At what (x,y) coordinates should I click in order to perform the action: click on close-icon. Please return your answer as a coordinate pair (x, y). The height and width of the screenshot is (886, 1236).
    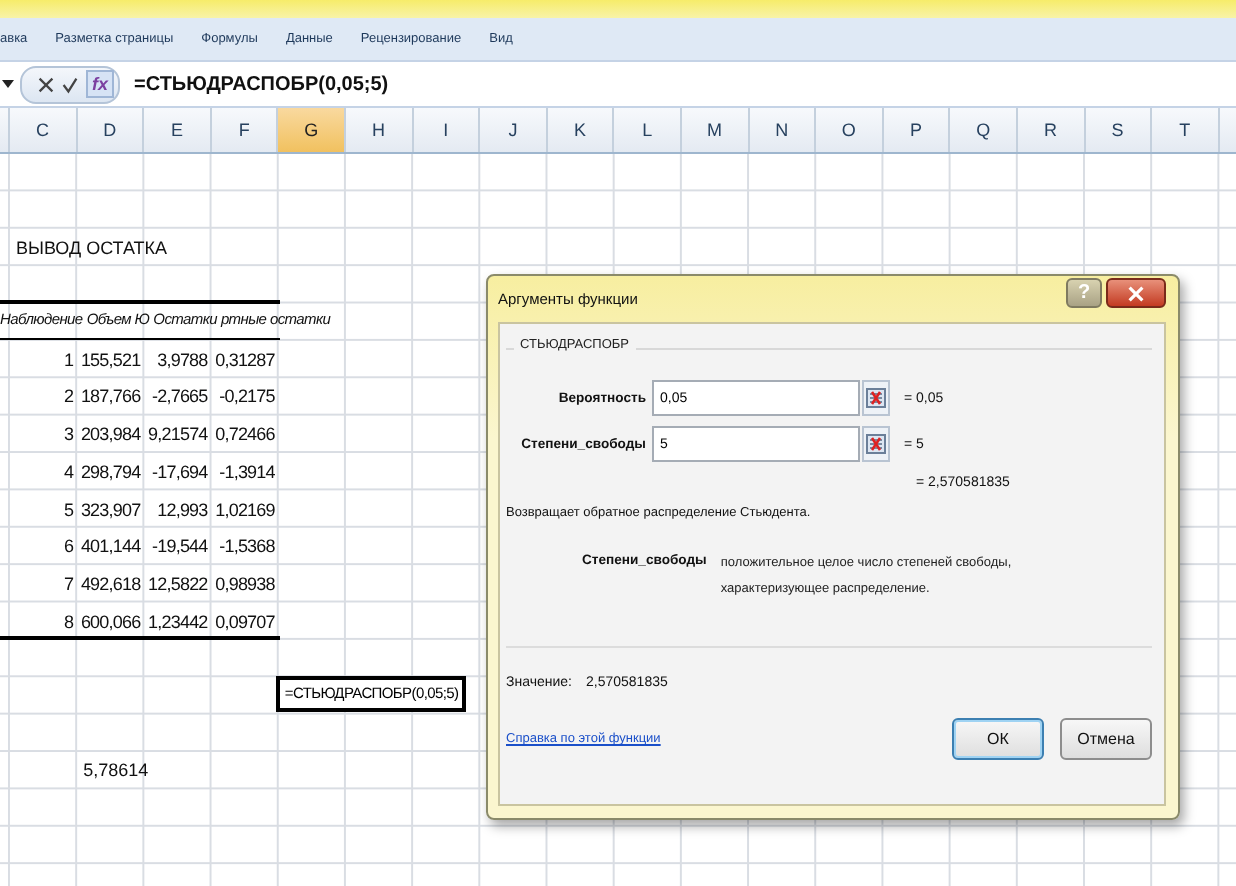
    Looking at the image, I should click on (1136, 293).